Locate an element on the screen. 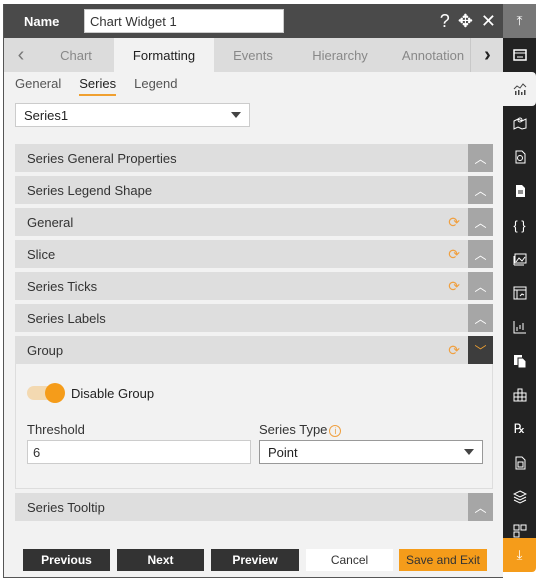 This screenshot has width=547, height=581. tab-chart: Chart is located at coordinates (76, 55).